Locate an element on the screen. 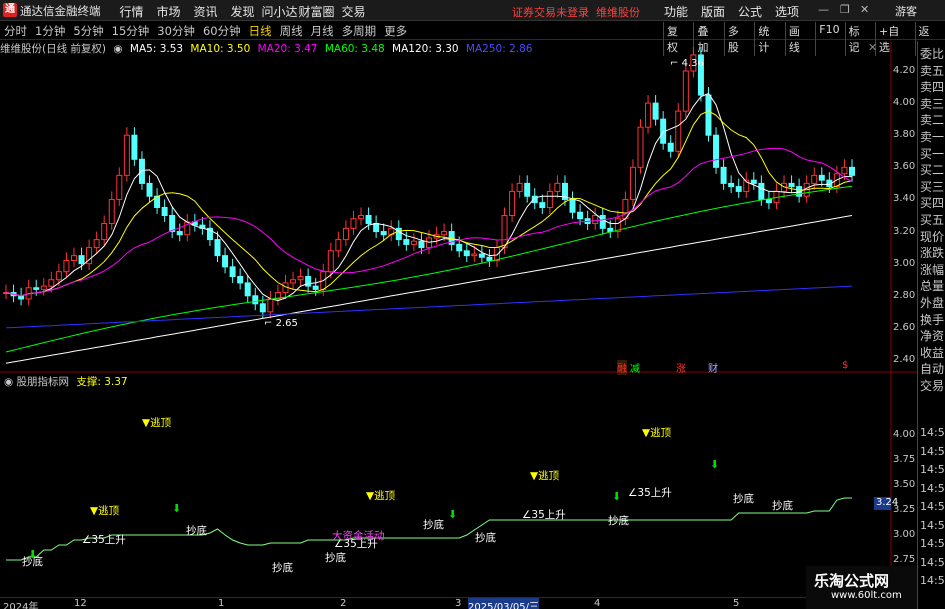  period-tab: 15分钟 is located at coordinates (131, 31).